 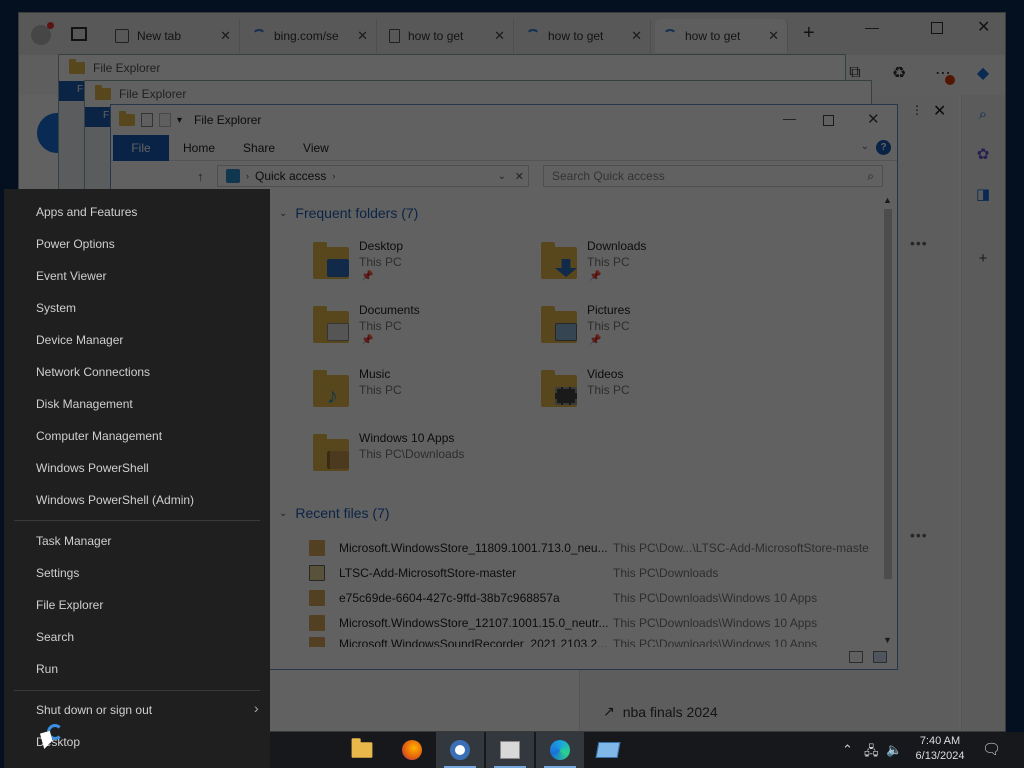 What do you see at coordinates (42, 33) in the screenshot?
I see `profile-icon` at bounding box center [42, 33].